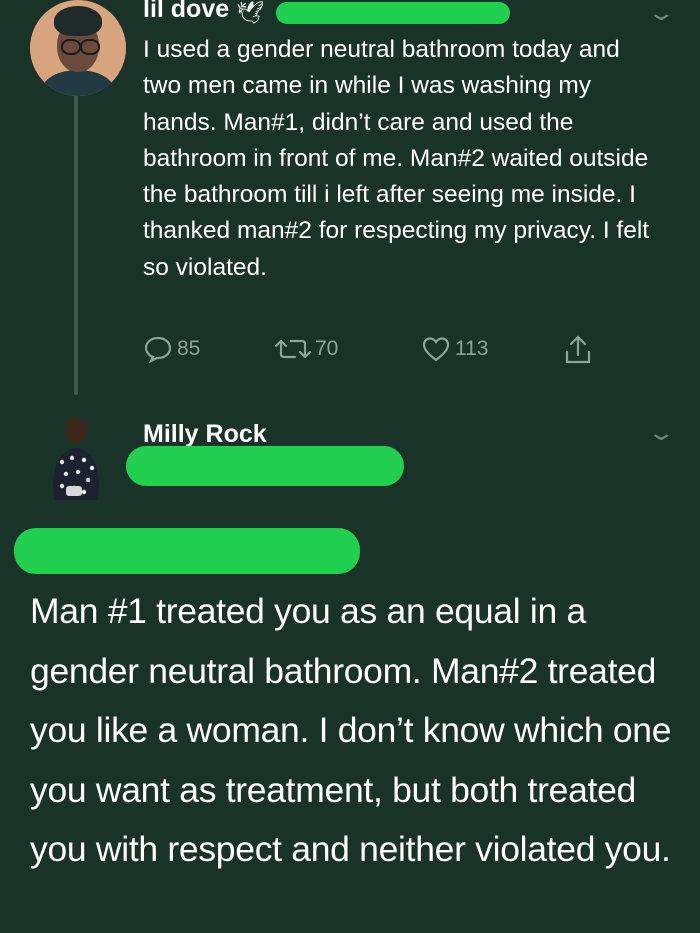 Image resolution: width=700 pixels, height=933 pixels. I want to click on tweet-actions: 85 70 113, so click(383, 351).